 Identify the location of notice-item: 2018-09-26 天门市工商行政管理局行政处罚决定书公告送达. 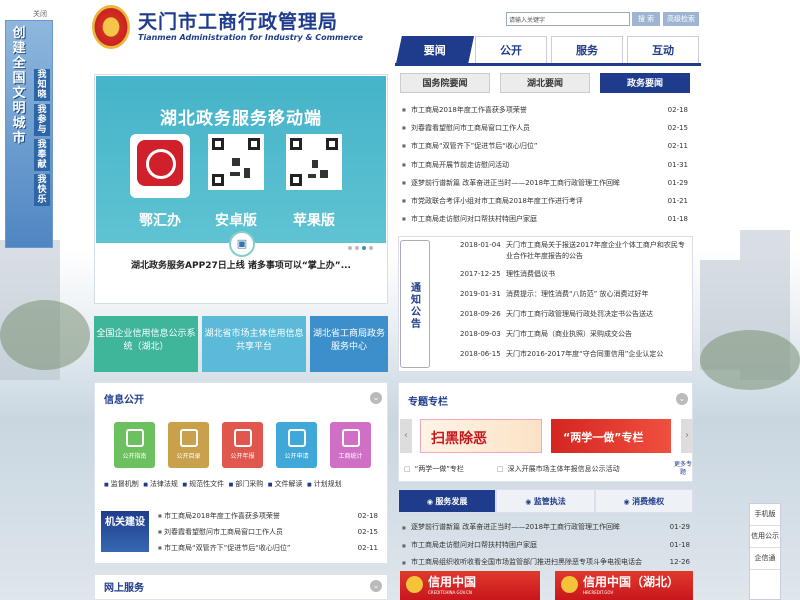
(568, 314).